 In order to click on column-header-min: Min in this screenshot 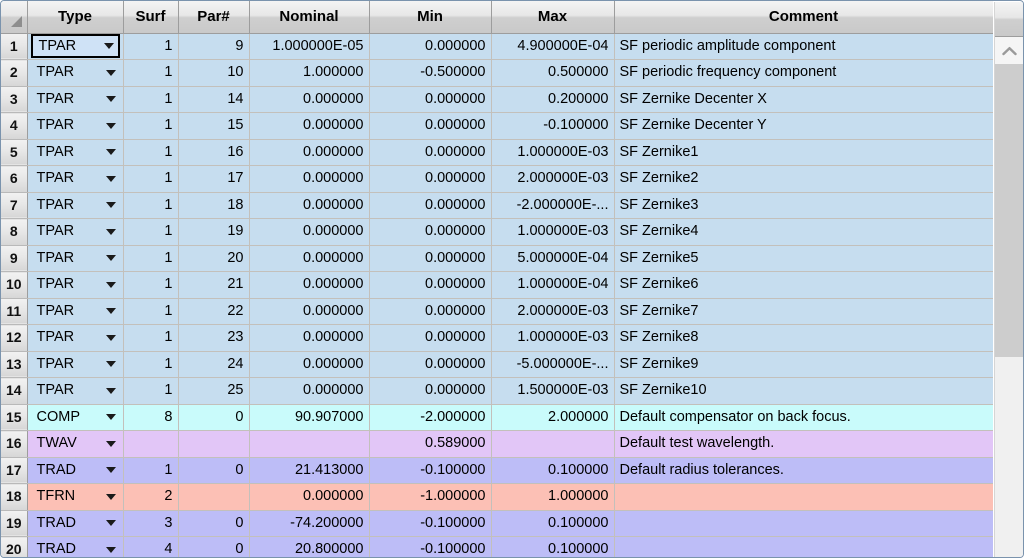, I will do `click(430, 17)`.